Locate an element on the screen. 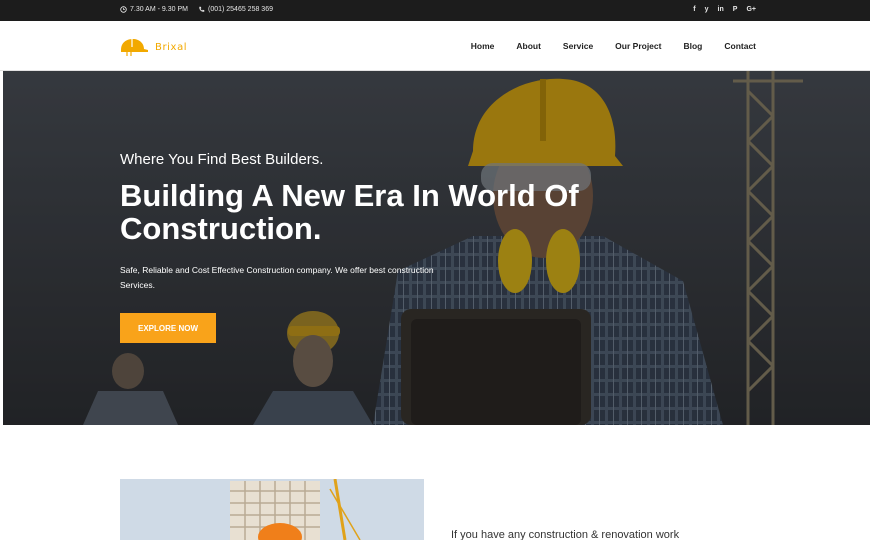 The height and width of the screenshot is (540, 870). contact-info: 7.30 AM - 9.30 PM (001) 25465 258 369 is located at coordinates (196, 9).